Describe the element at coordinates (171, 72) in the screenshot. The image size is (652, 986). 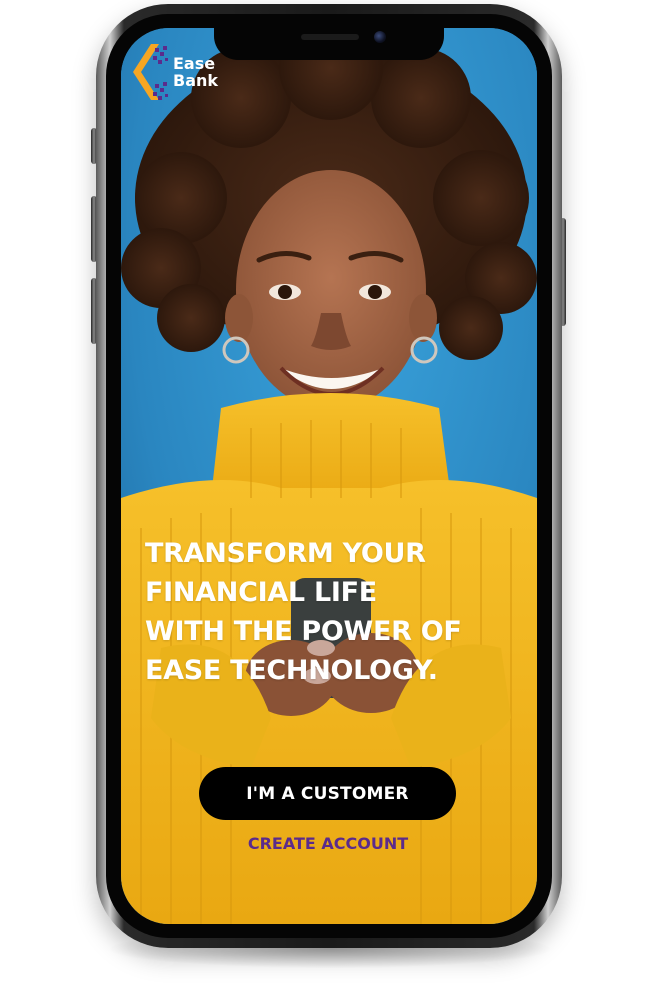
I see `brand-logo: Ease Bank` at that location.